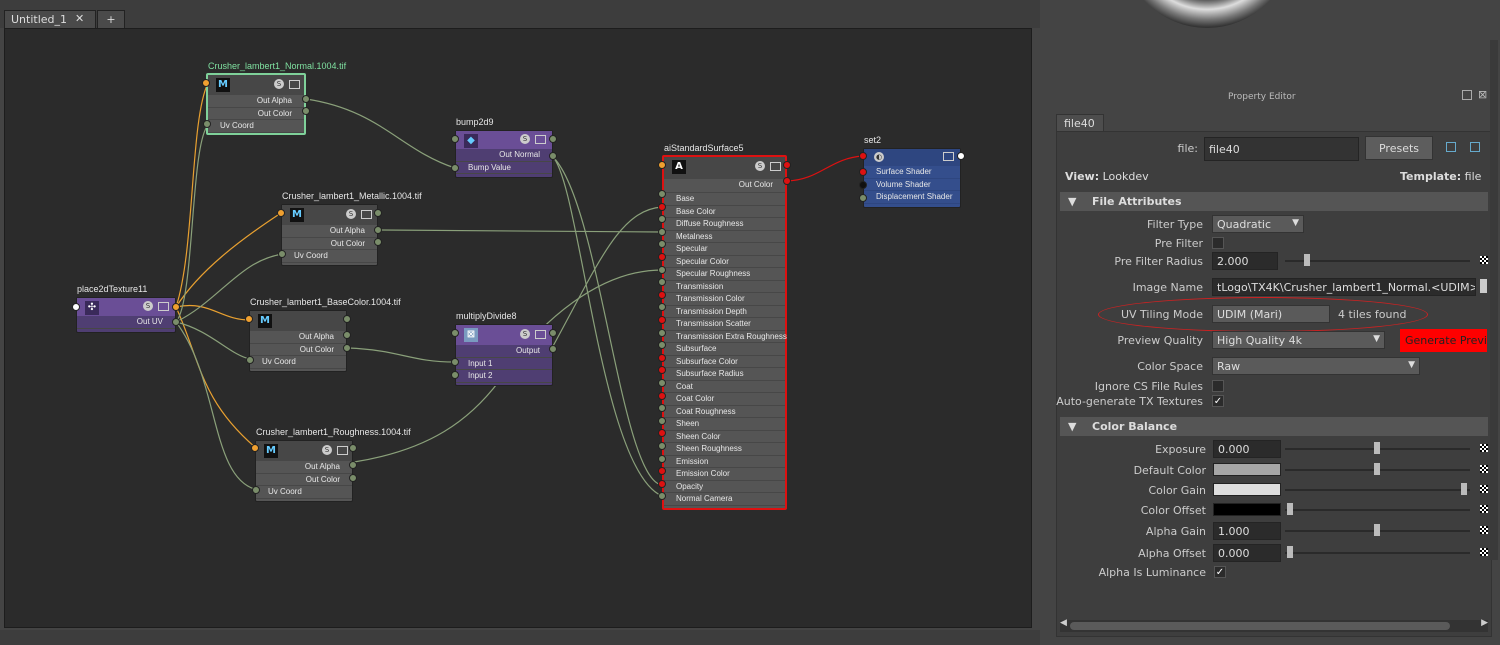  I want to click on presets-button: Presets, so click(1399, 148).